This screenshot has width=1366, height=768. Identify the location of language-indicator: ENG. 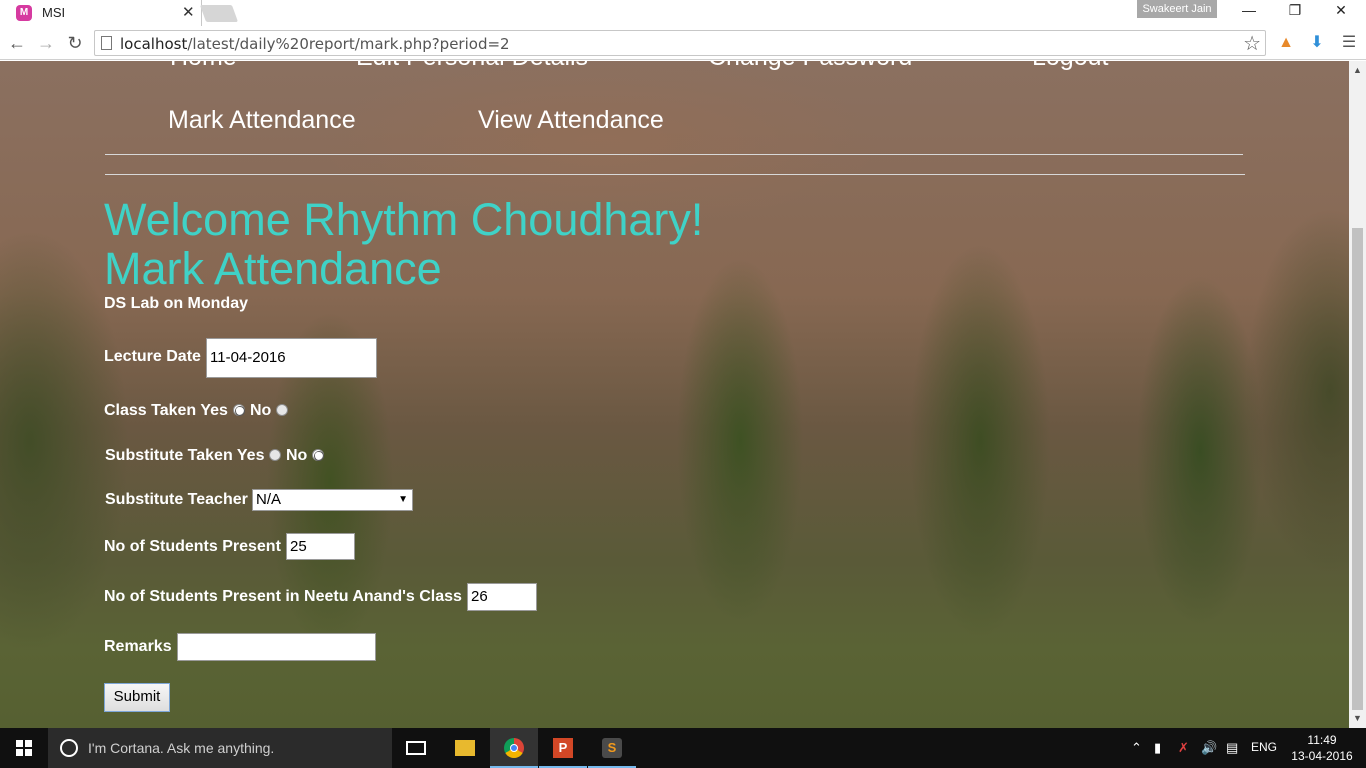
(1264, 747).